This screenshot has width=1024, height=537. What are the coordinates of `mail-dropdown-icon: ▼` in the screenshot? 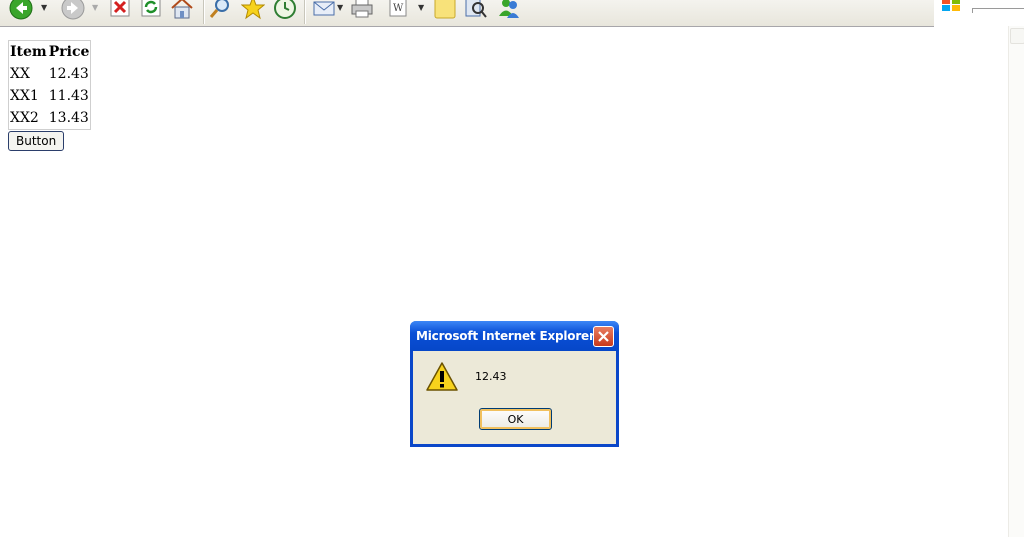 It's located at (340, 7).